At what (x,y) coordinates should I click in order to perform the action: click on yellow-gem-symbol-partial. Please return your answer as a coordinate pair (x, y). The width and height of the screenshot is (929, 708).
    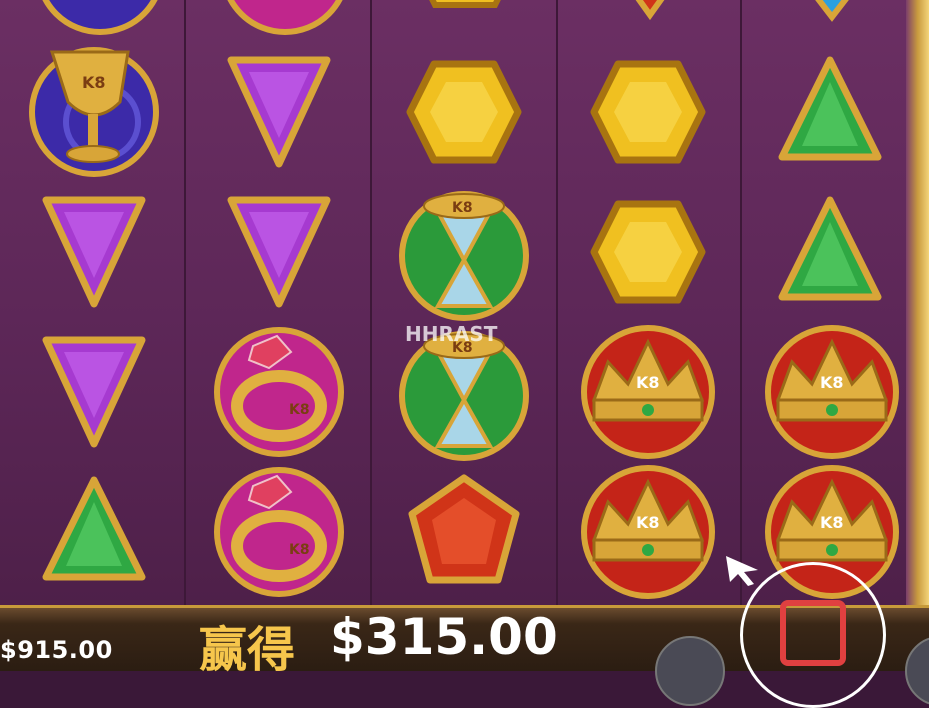
    Looking at the image, I should click on (465, 12).